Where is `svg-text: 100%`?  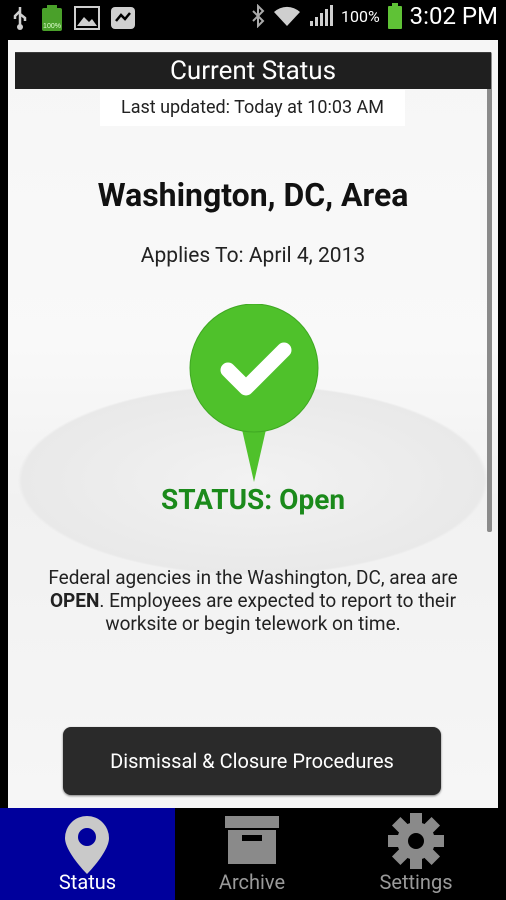
svg-text: 100% is located at coordinates (52, 26).